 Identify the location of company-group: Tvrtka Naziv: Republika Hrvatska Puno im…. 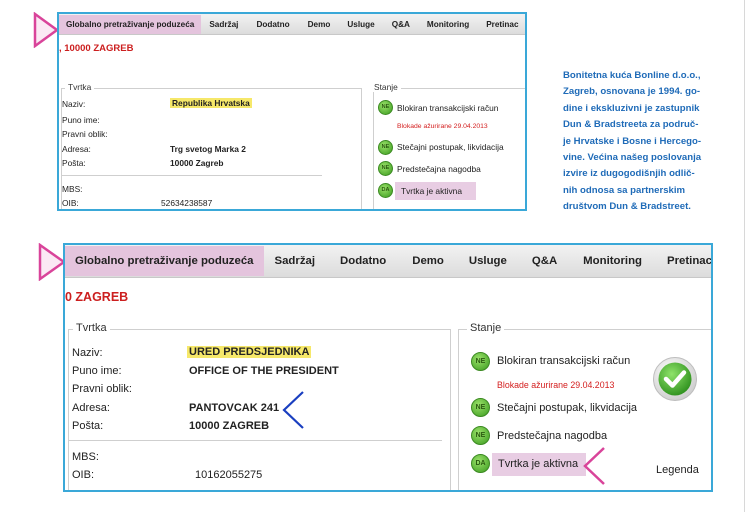
(211, 145).